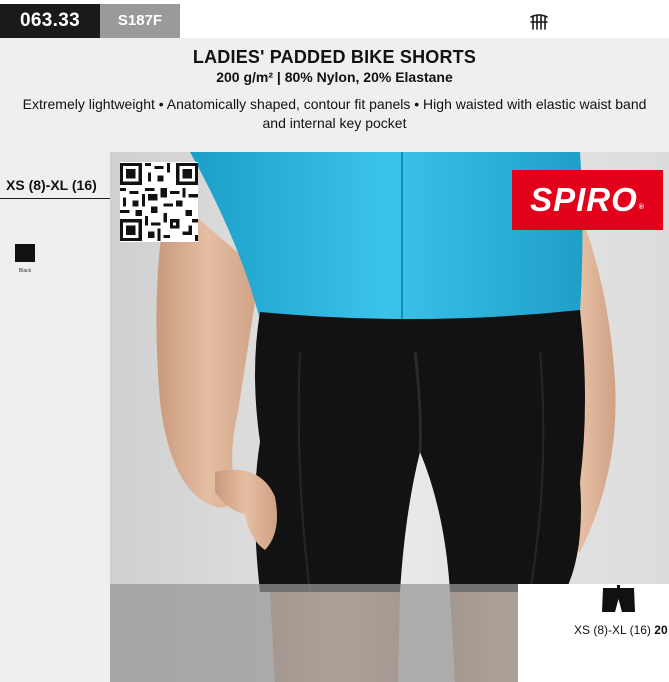 This screenshot has height=682, width=669. What do you see at coordinates (661, 630) in the screenshot?
I see `packaging-quantity: 20` at bounding box center [661, 630].